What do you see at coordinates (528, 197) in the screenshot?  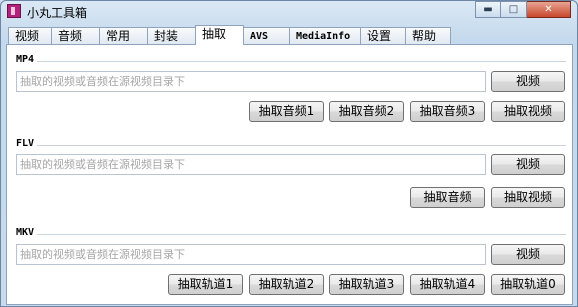 I see `flv-extract-video-button: 抽取视频` at bounding box center [528, 197].